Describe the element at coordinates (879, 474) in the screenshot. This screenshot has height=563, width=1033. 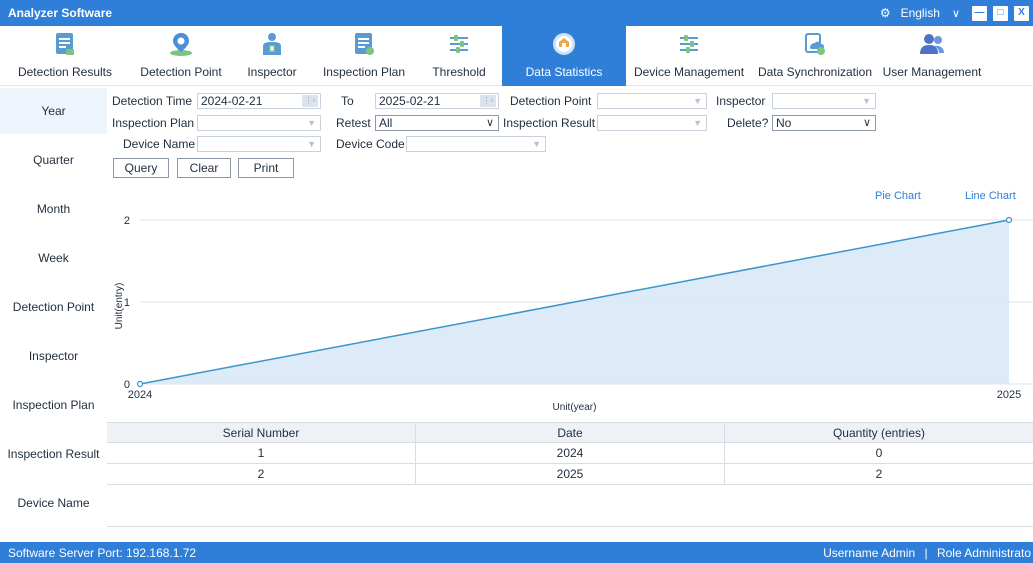
I see `table-cell: 2` at that location.